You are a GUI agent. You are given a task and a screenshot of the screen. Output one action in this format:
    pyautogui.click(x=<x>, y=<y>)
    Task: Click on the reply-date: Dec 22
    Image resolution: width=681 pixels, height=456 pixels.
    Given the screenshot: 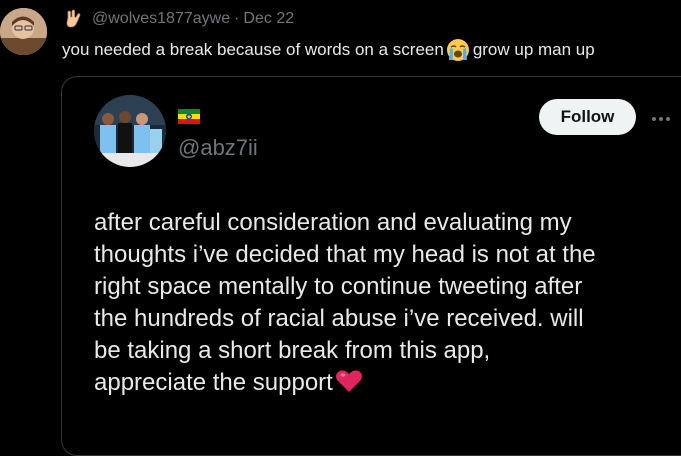 What is the action you would take?
    pyautogui.click(x=268, y=19)
    